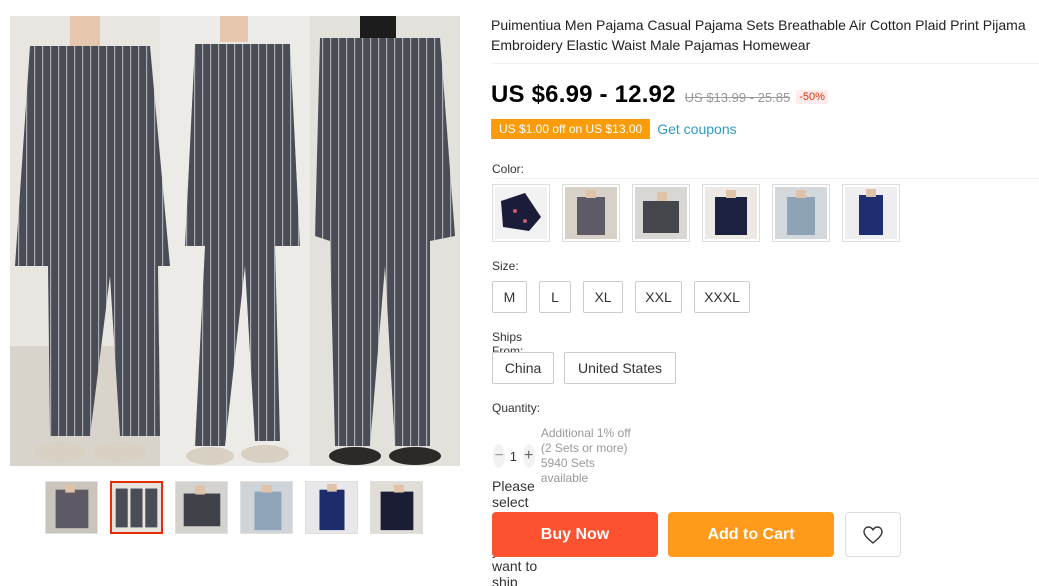  Describe the element at coordinates (731, 213) in the screenshot. I see `color-swatch-navy` at that location.